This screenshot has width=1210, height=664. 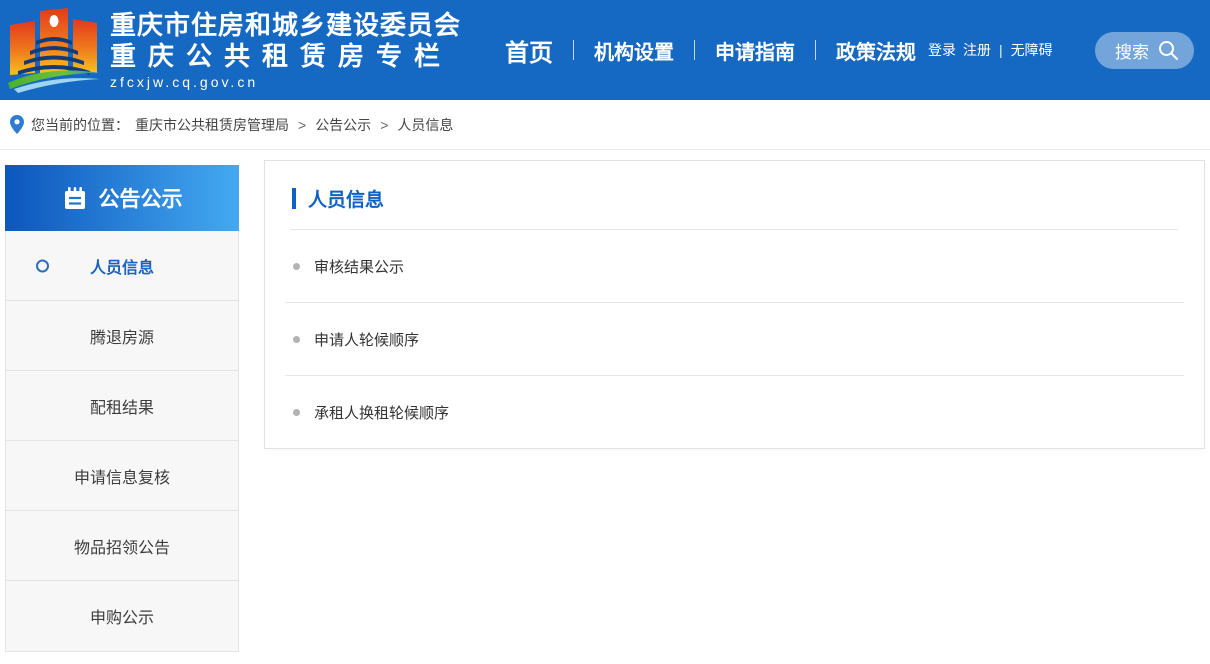 What do you see at coordinates (734, 339) in the screenshot?
I see `list-item: 申请人轮候顺序` at bounding box center [734, 339].